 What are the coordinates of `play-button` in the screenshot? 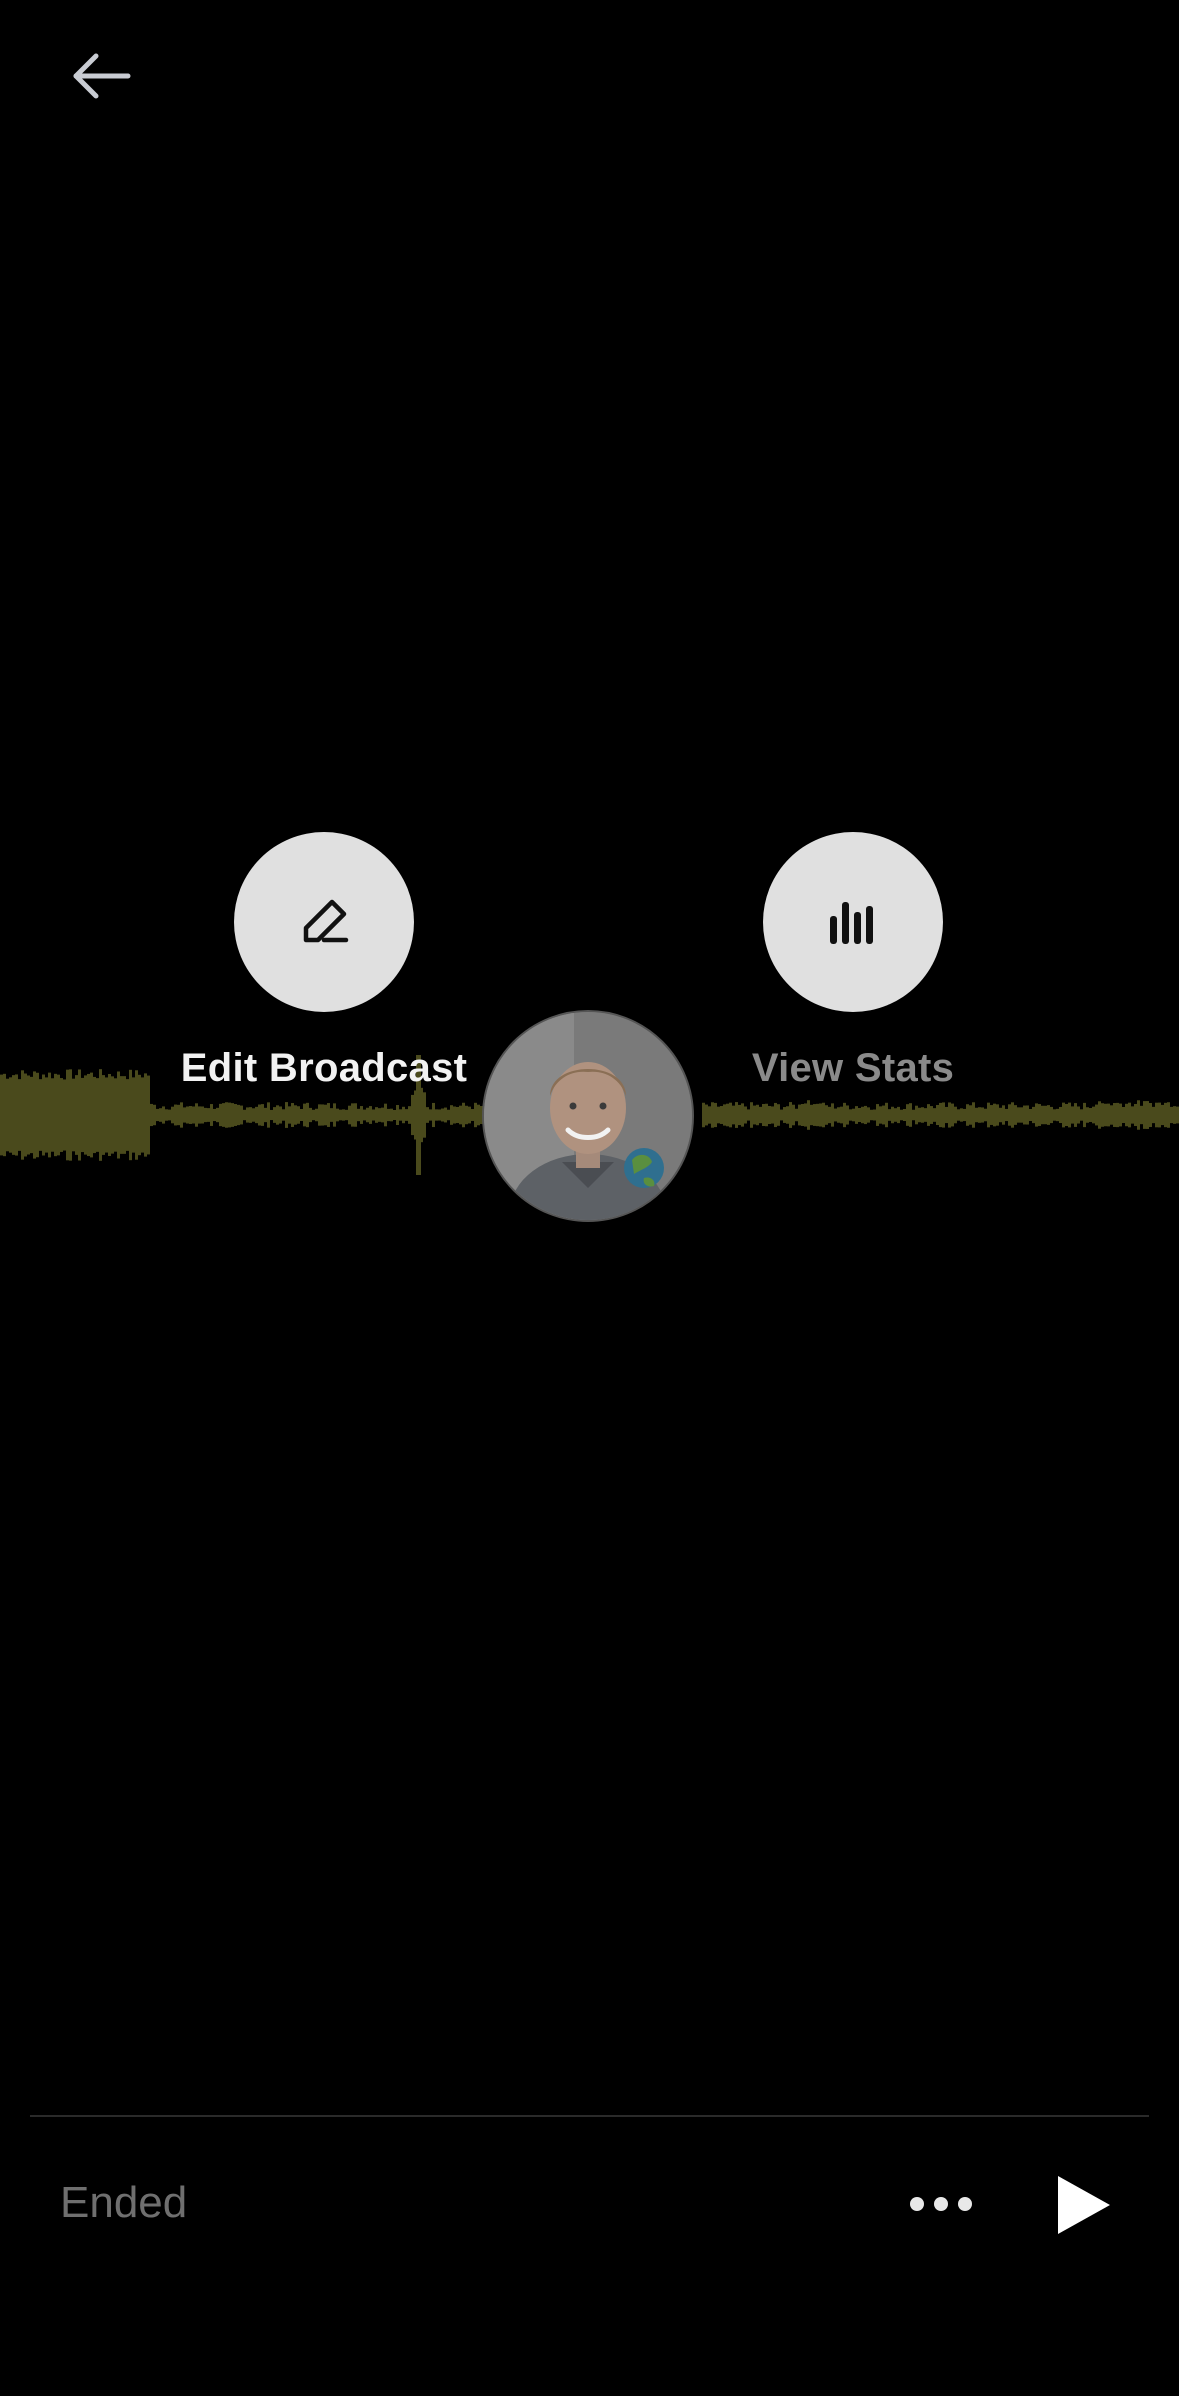 It's located at (1084, 2205).